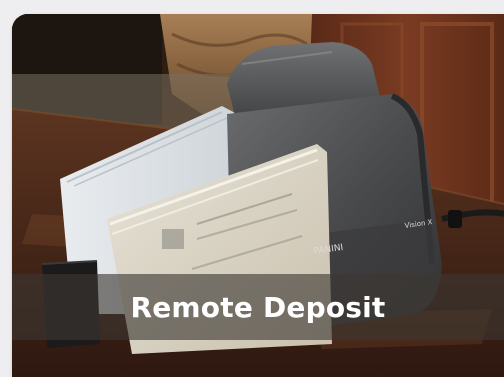 The width and height of the screenshot is (504, 377). I want to click on tile-caption: Remote Deposit, so click(258, 307).